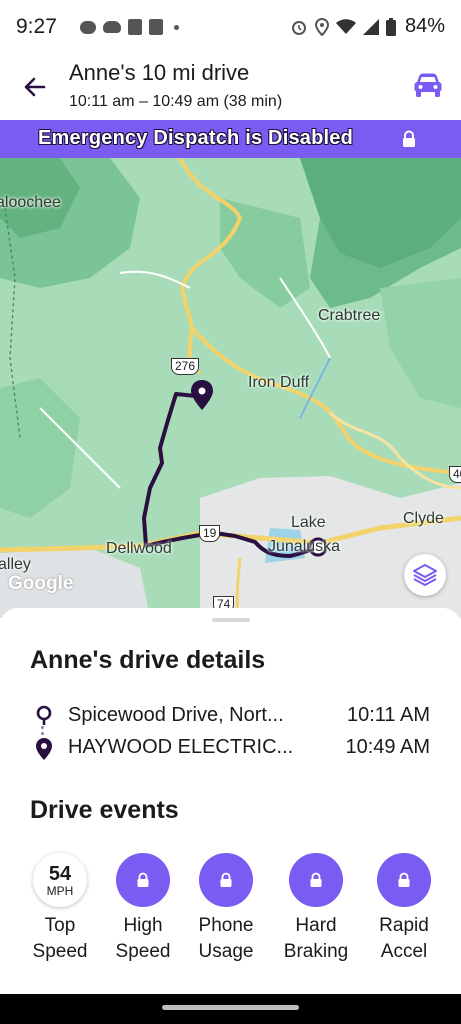  I want to click on sheet-drag-handle, so click(231, 620).